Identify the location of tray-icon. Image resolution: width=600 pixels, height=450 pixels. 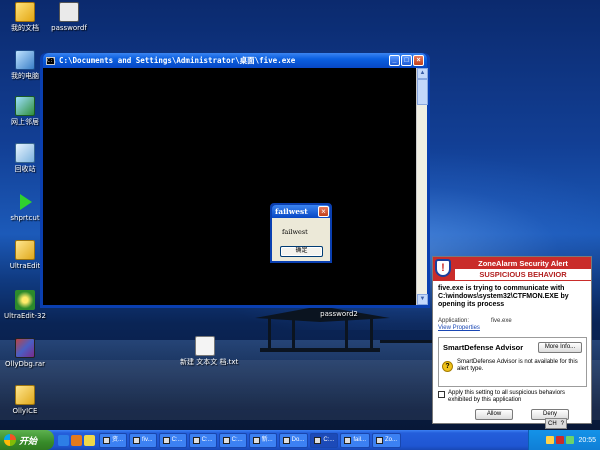
(550, 440).